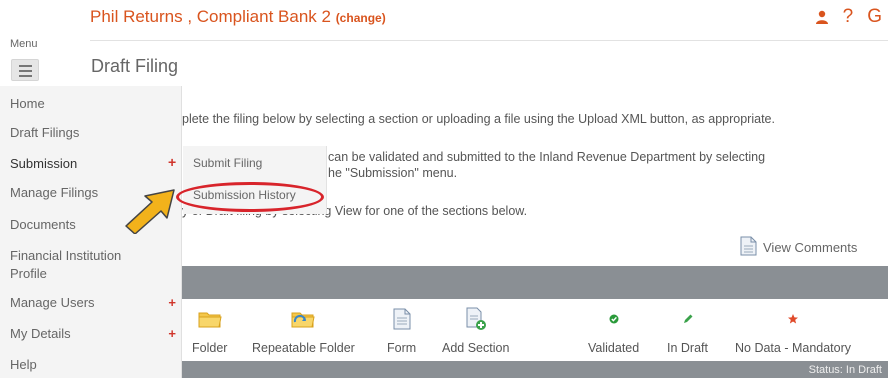  Describe the element at coordinates (27, 103) in the screenshot. I see `sidebar-item-label: Home` at that location.